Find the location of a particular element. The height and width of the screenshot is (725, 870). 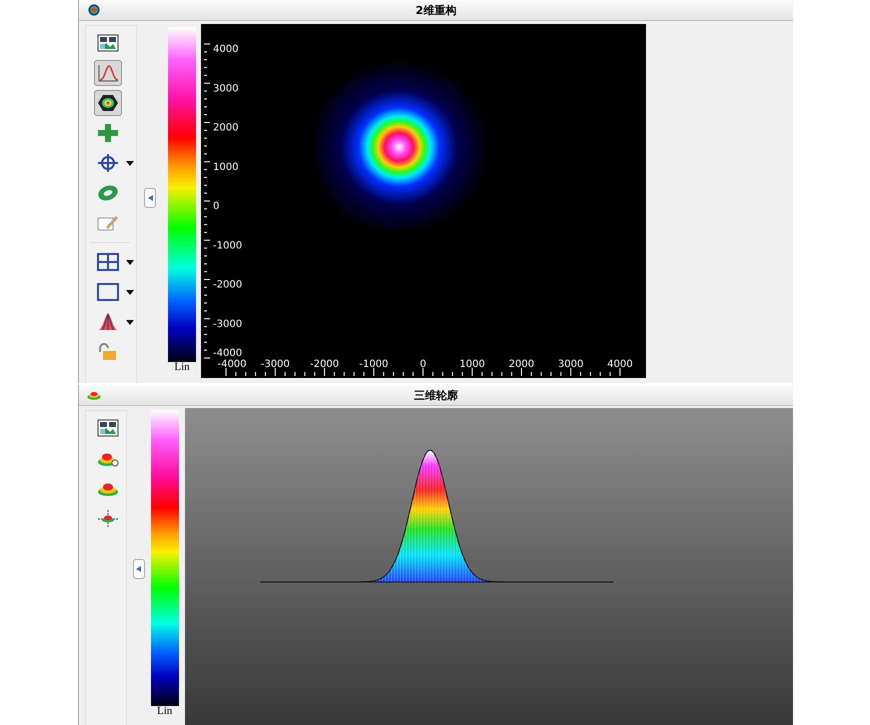

x-axis-tick-label: 3000 is located at coordinates (571, 364).